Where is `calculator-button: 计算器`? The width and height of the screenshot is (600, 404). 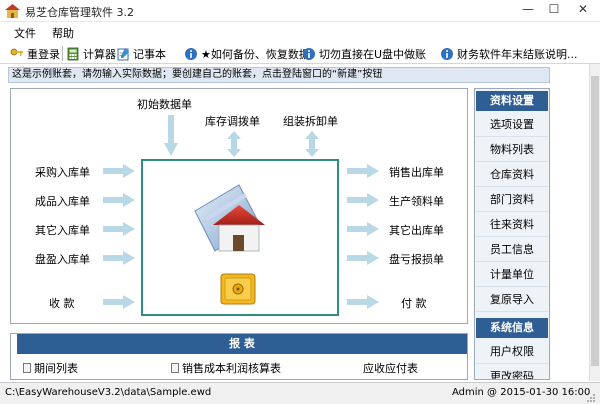 calculator-button: 计算器 is located at coordinates (91, 53).